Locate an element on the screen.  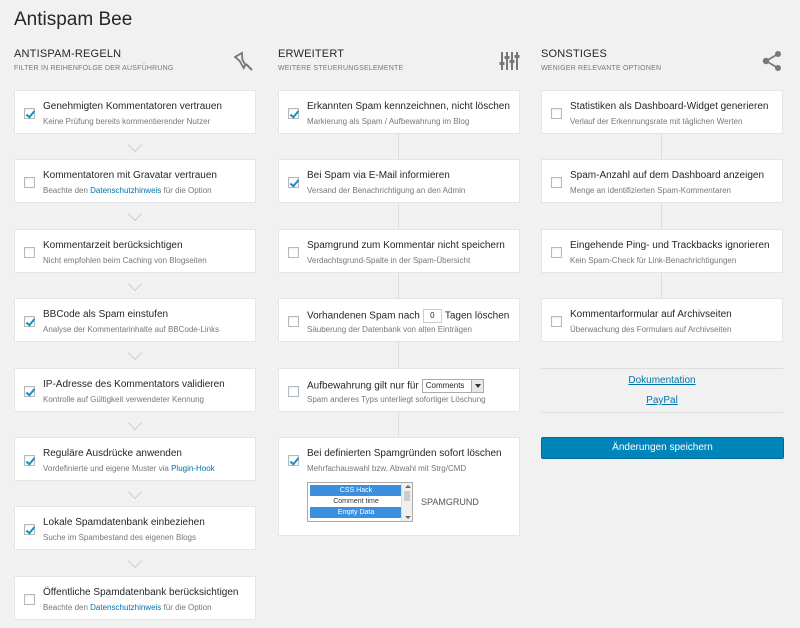
scroll-down-icon is located at coordinates (408, 517).